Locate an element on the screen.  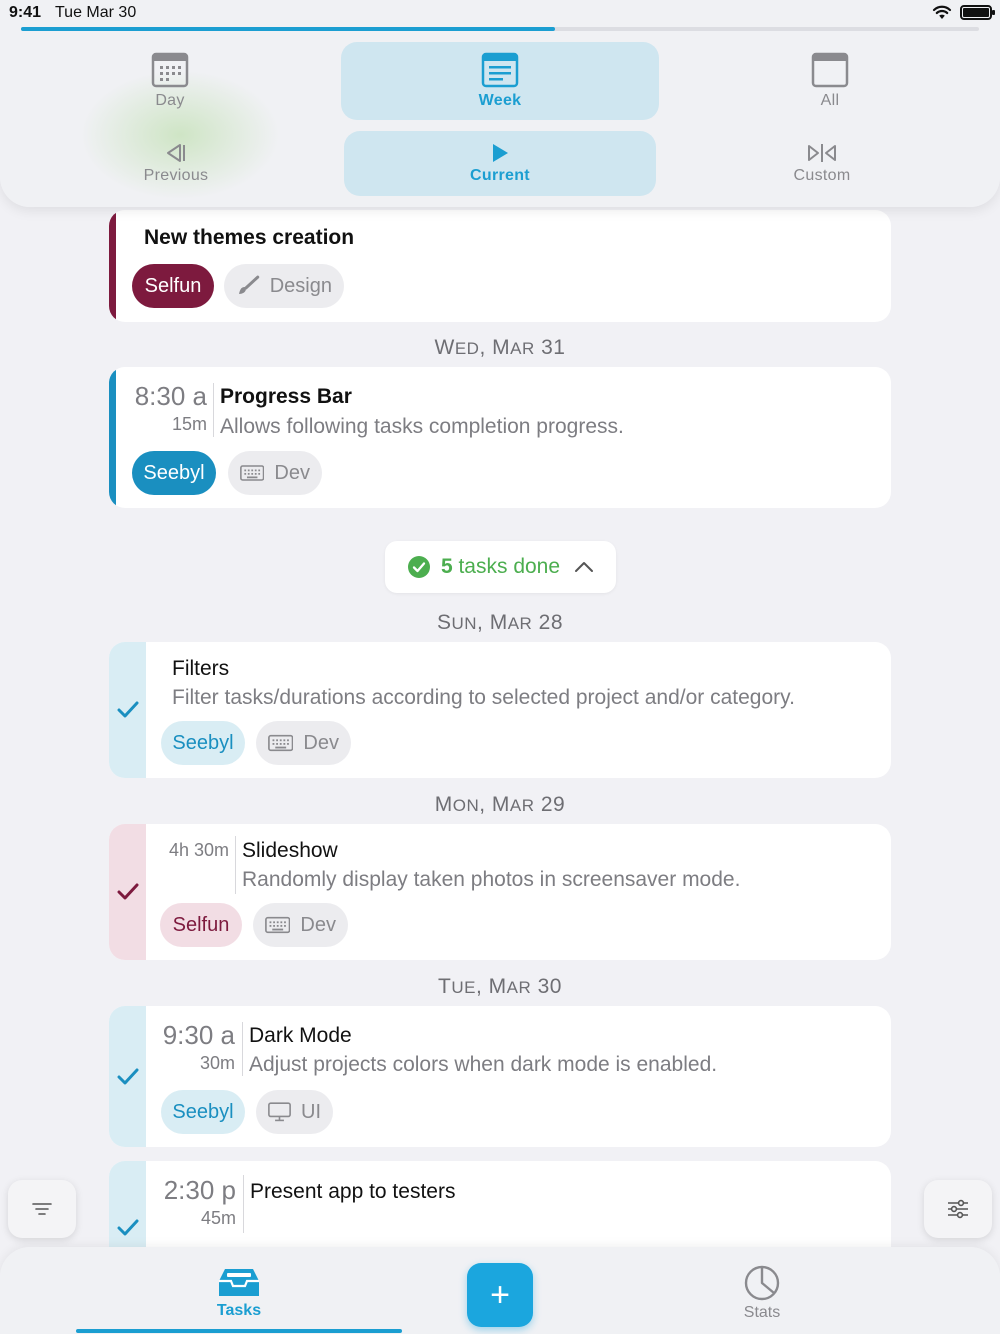
custom-range-icon is located at coordinates (822, 152).